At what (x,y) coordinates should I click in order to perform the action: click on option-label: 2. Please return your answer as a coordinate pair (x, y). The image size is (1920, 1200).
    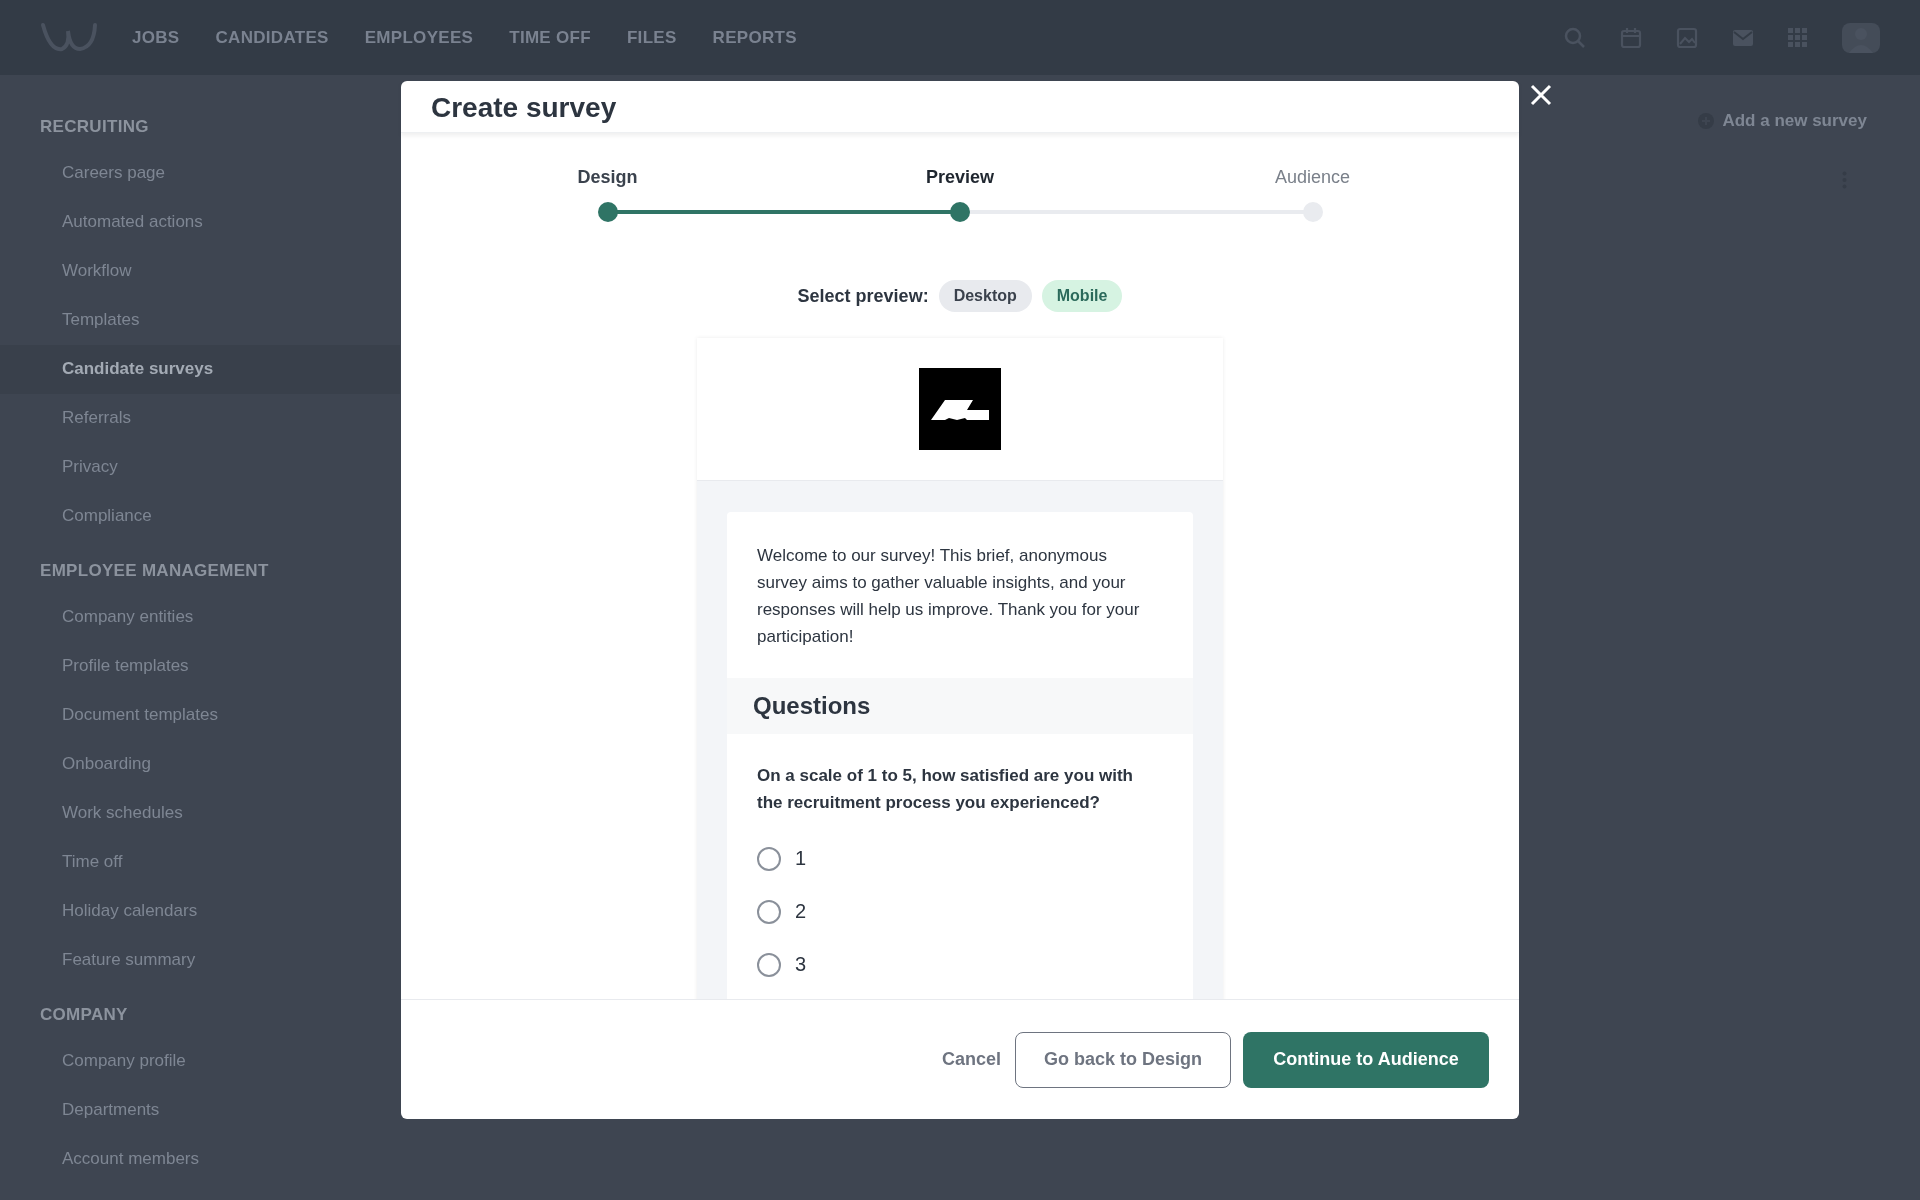
    Looking at the image, I should click on (801, 911).